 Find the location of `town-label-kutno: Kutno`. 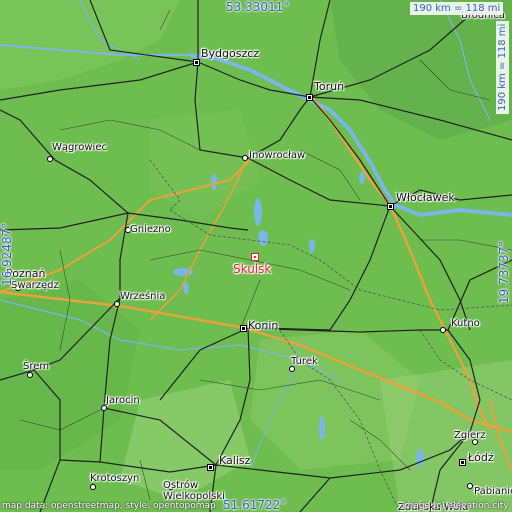

town-label-kutno: Kutno is located at coordinates (465, 323).